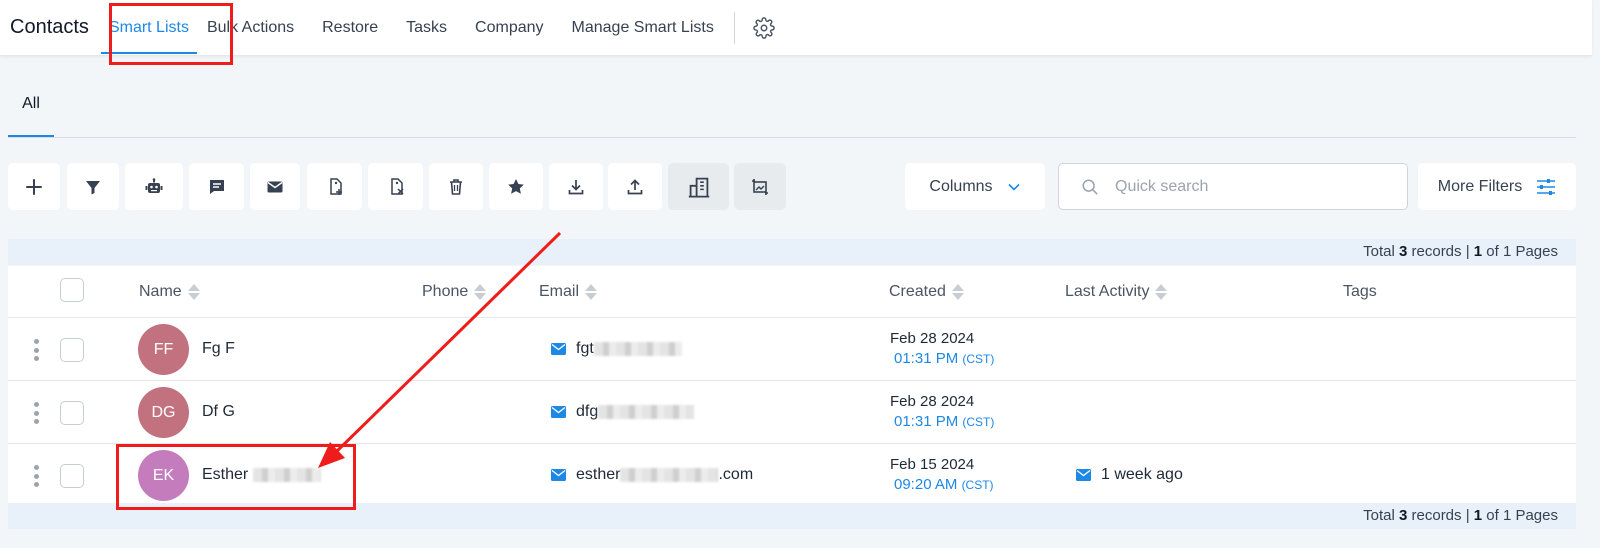  What do you see at coordinates (764, 27) in the screenshot?
I see `gear-icon` at bounding box center [764, 27].